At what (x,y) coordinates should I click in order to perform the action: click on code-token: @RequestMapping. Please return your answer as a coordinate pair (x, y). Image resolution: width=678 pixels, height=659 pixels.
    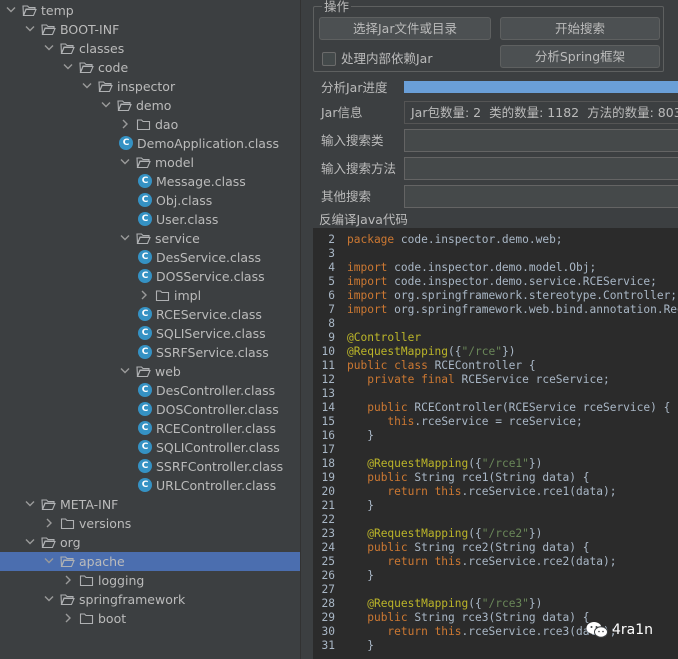
    Looking at the image, I should click on (418, 603).